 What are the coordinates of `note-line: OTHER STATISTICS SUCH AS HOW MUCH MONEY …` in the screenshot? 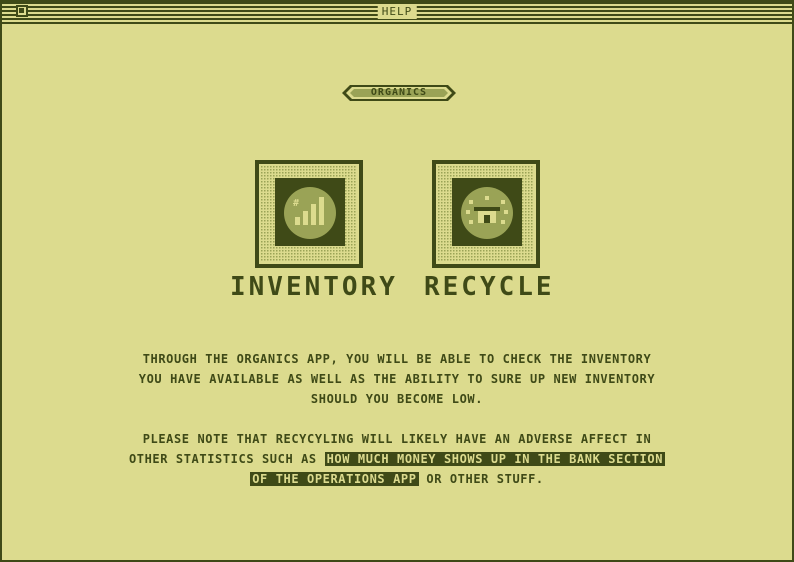 It's located at (397, 459).